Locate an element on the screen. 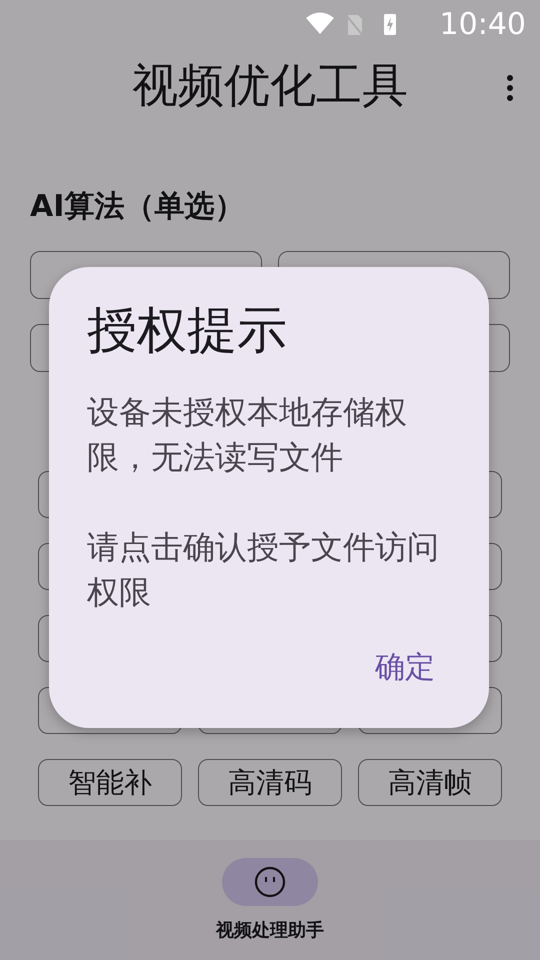 This screenshot has width=540, height=960. dialog-title: 授权提示 is located at coordinates (187, 330).